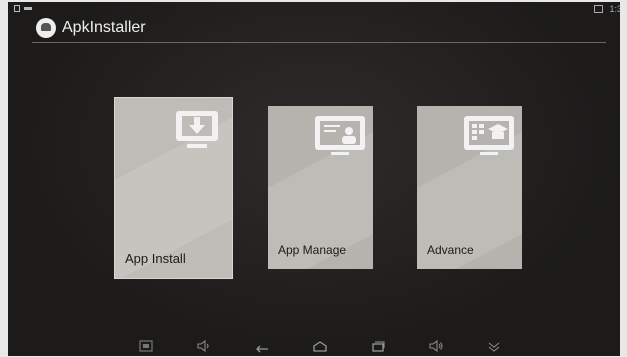 The image size is (627, 357). Describe the element at coordinates (314, 29) in the screenshot. I see `app-bar: ApkInstaller` at that location.